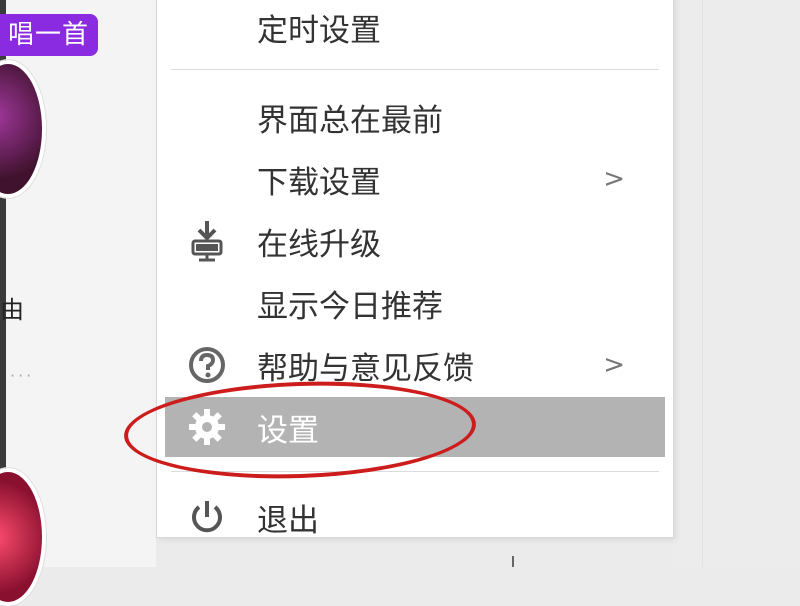 This screenshot has height=606, width=800. Describe the element at coordinates (365, 368) in the screenshot. I see `menu-item-label: 帮助与意见反馈` at that location.